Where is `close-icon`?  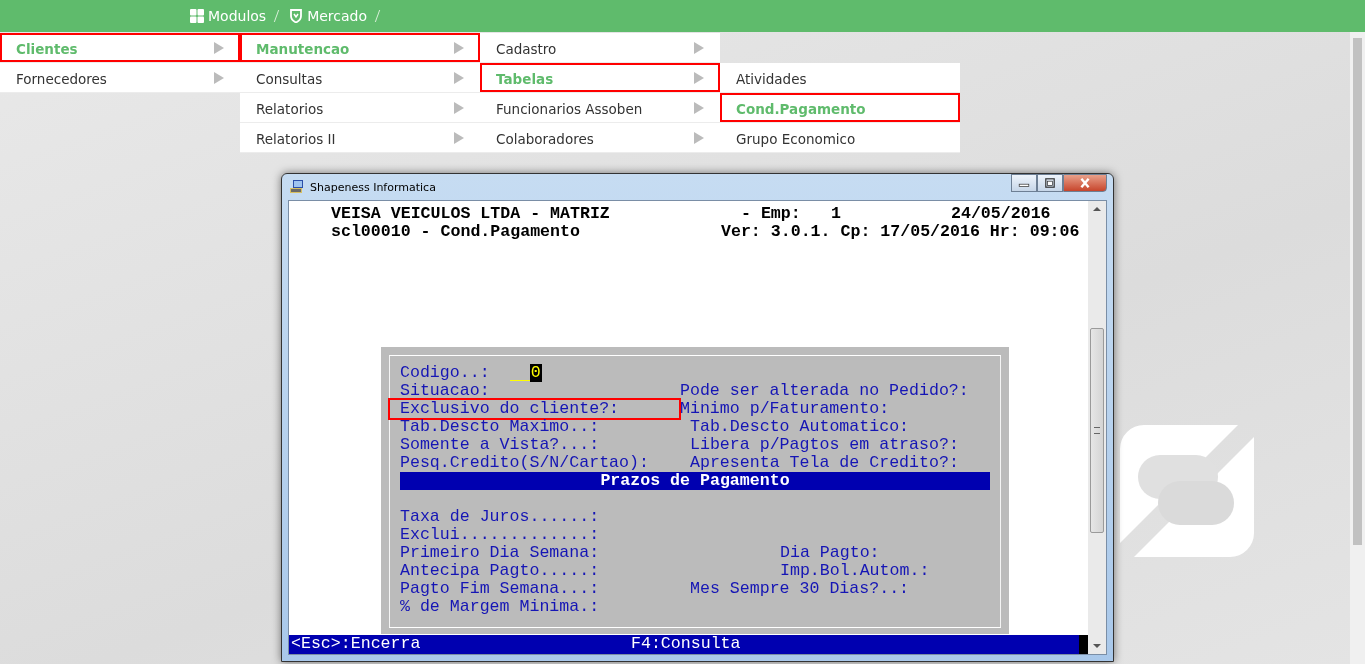 close-icon is located at coordinates (1085, 183).